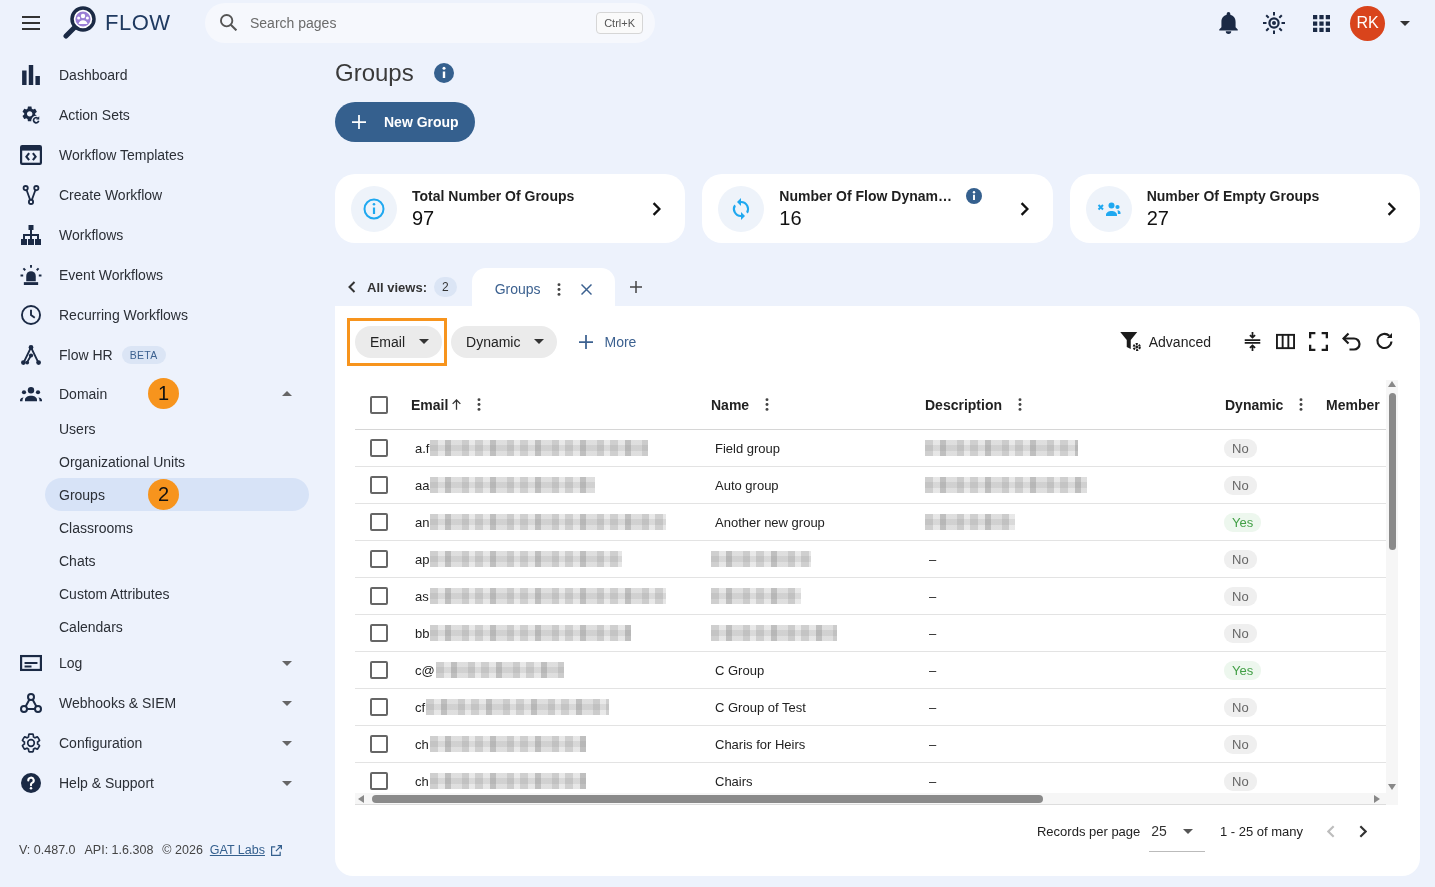 The height and width of the screenshot is (887, 1435). Describe the element at coordinates (1384, 341) in the screenshot. I see `refresh-icon` at that location.